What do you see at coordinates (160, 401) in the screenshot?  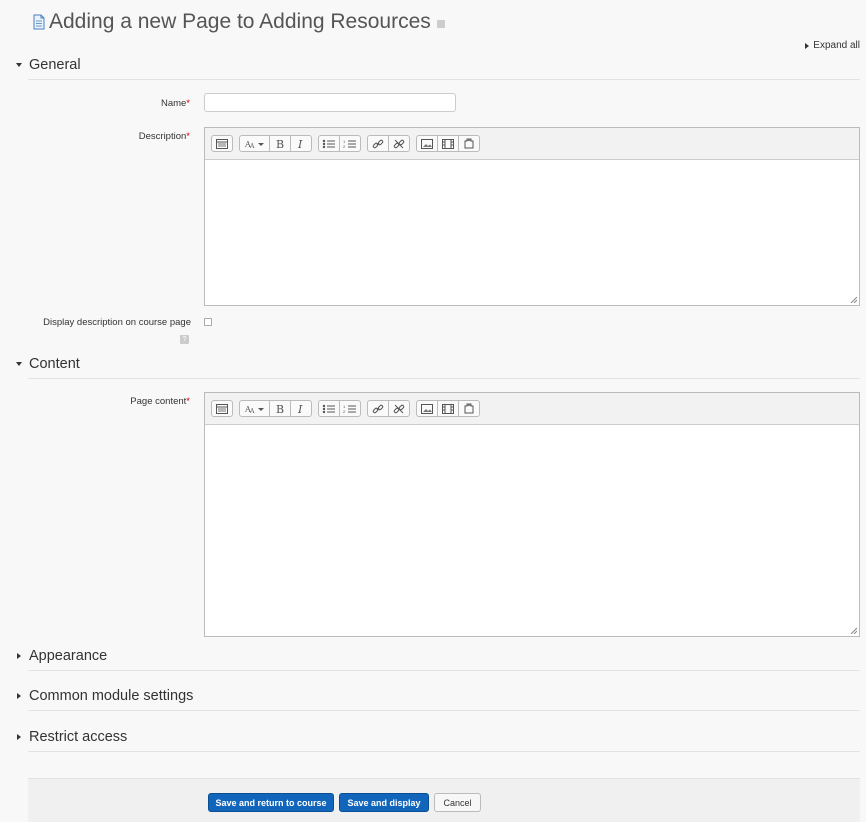 I see `page-content-label: Page content*` at bounding box center [160, 401].